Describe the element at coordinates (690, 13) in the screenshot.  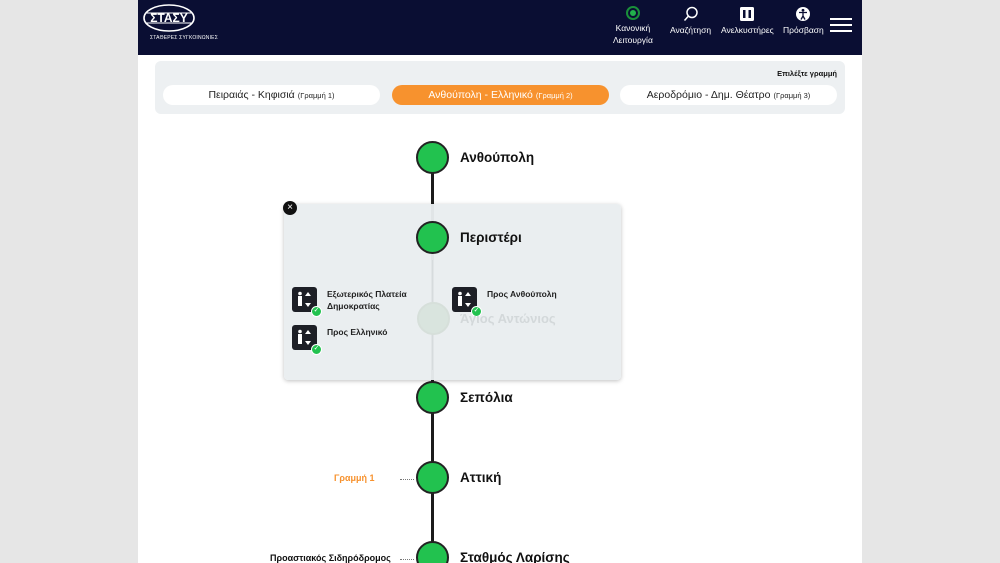
I see `search-icon` at that location.